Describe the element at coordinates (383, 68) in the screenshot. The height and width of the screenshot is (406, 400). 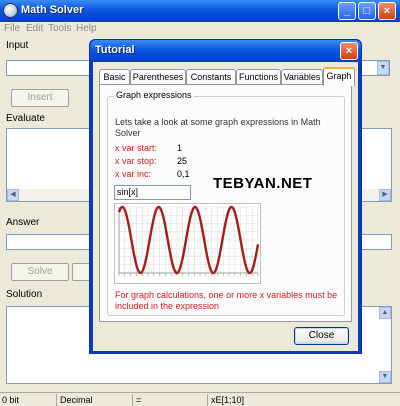
I see `chevron-down-icon: ▼` at that location.